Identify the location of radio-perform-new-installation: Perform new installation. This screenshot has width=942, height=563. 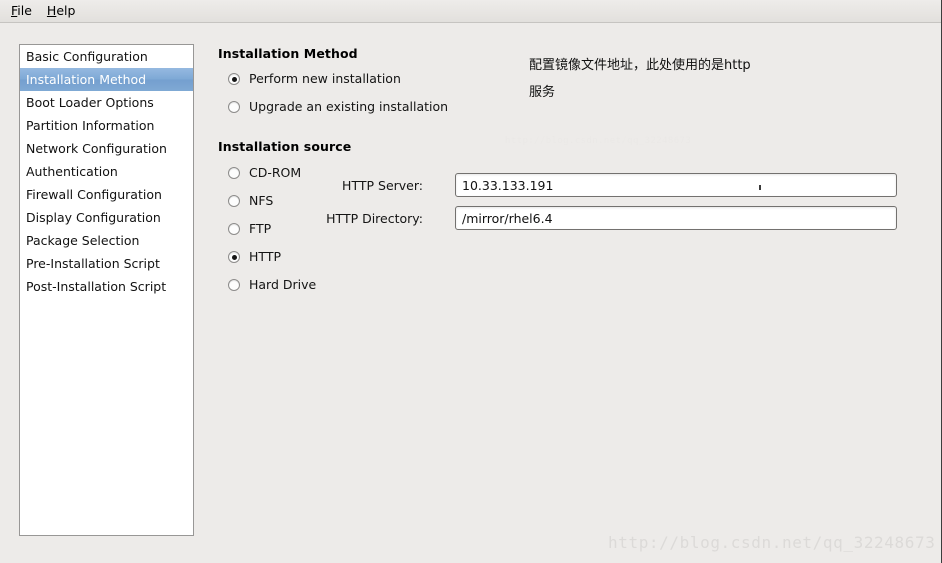
(314, 79).